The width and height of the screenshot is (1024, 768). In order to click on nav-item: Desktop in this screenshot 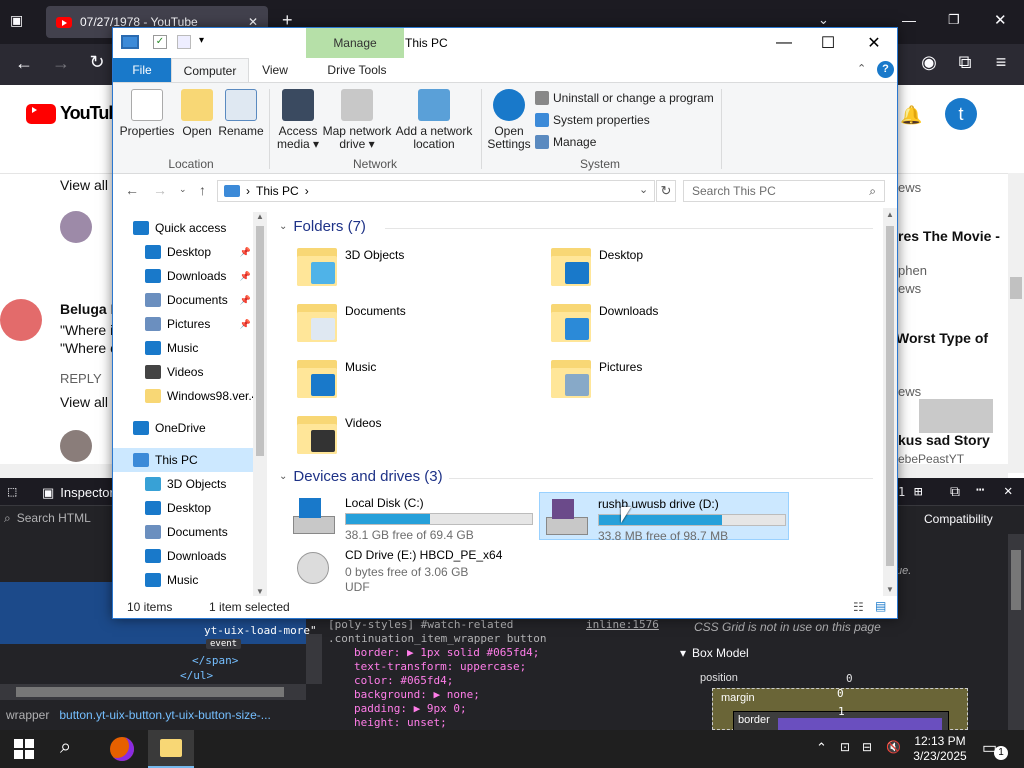, I will do `click(183, 508)`.